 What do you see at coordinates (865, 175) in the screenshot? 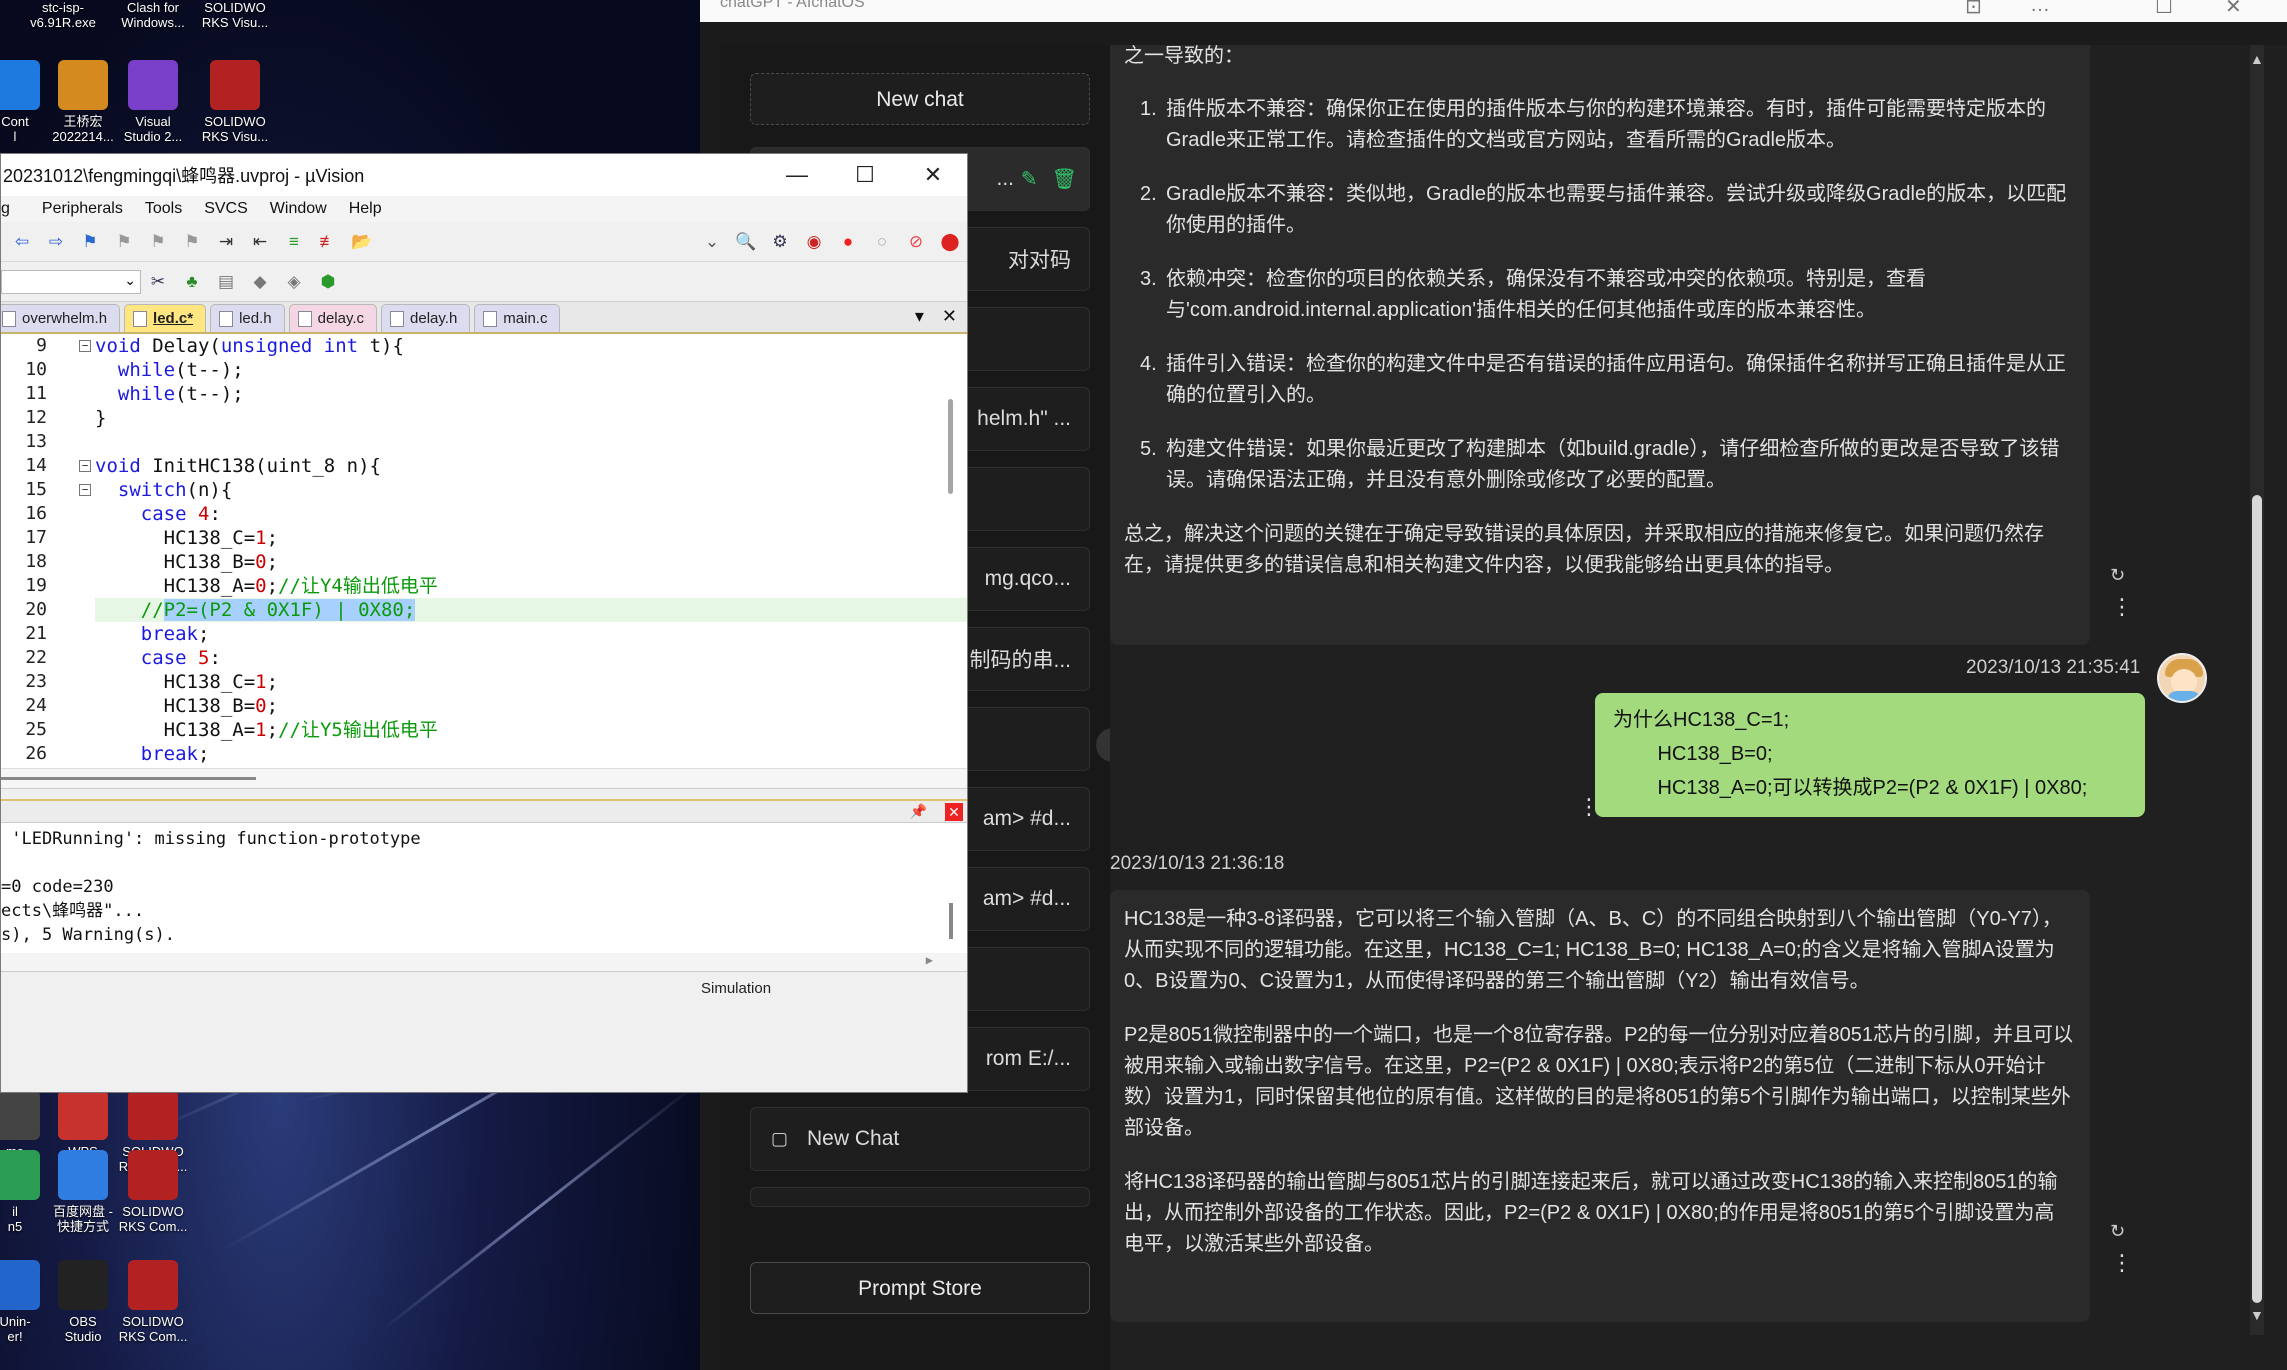
I see `maximize-button: ☐` at bounding box center [865, 175].